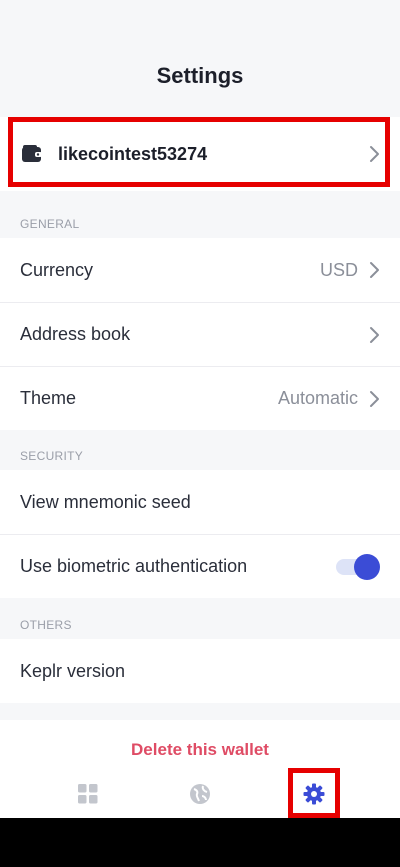  Describe the element at coordinates (200, 398) in the screenshot. I see `theme-row: Theme Automatic` at that location.